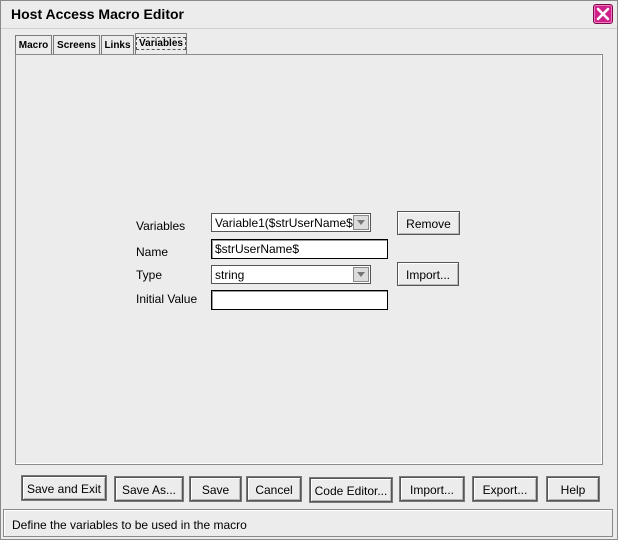  Describe the element at coordinates (152, 252) in the screenshot. I see `name-label: Name` at that location.